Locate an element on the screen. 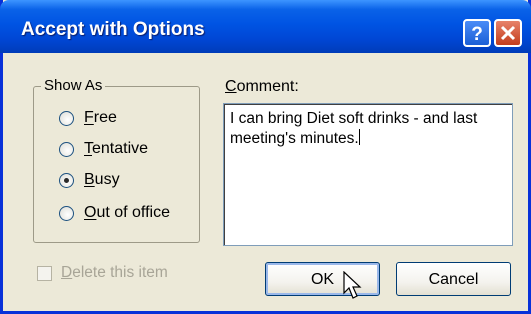  radio-out-of-office-button is located at coordinates (66, 213).